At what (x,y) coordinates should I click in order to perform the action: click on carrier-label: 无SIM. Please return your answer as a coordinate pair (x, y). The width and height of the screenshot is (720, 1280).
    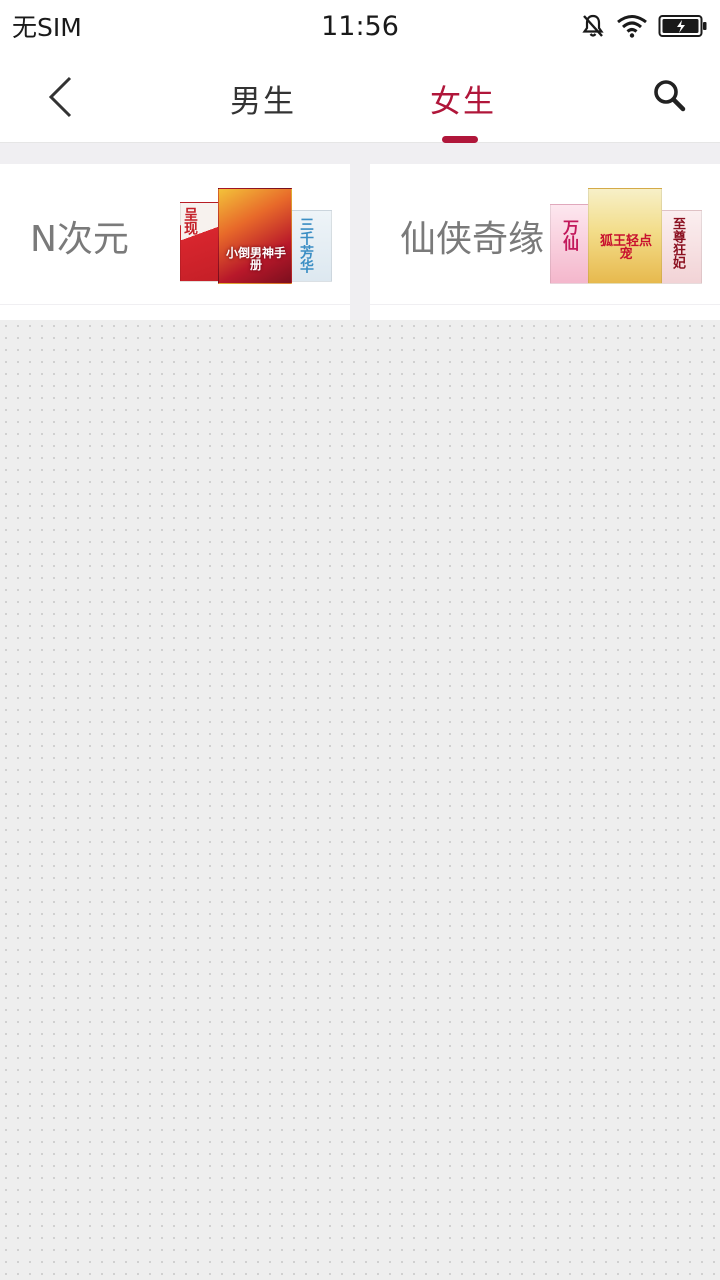
    Looking at the image, I should click on (47, 27).